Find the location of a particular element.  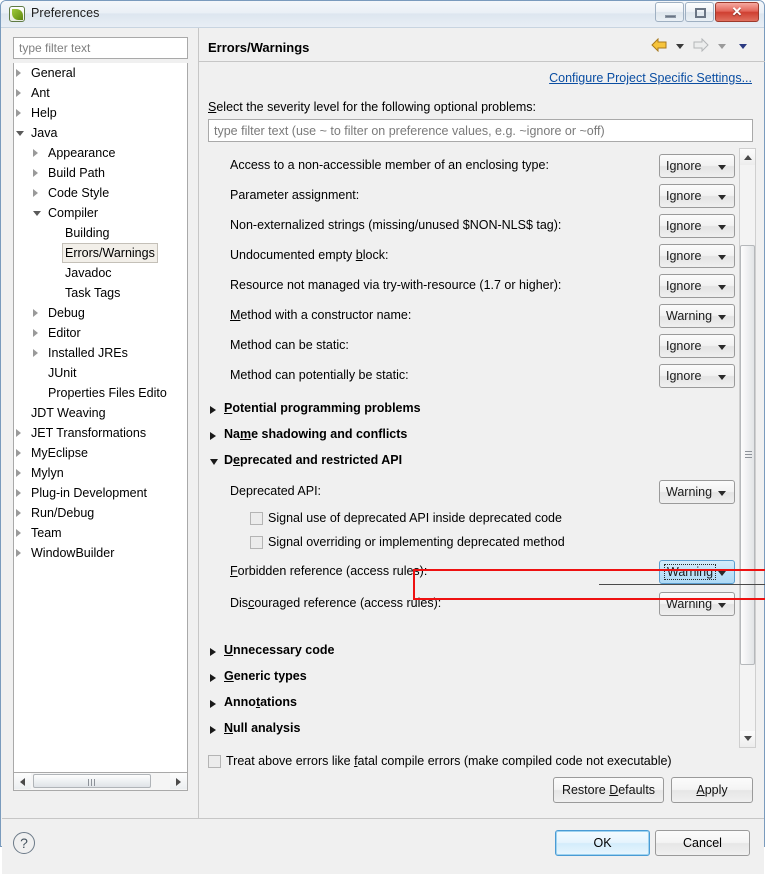

sidebar-item-label: Compiler is located at coordinates (73, 213).